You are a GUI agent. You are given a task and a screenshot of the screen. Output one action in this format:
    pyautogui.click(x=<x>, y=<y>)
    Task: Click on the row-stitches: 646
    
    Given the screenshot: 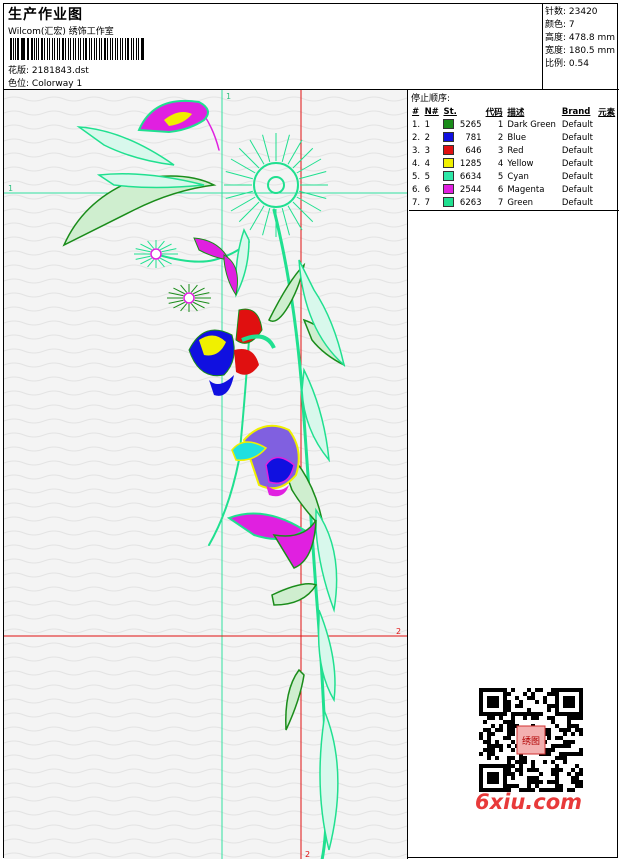 What is the action you would take?
    pyautogui.click(x=473, y=150)
    